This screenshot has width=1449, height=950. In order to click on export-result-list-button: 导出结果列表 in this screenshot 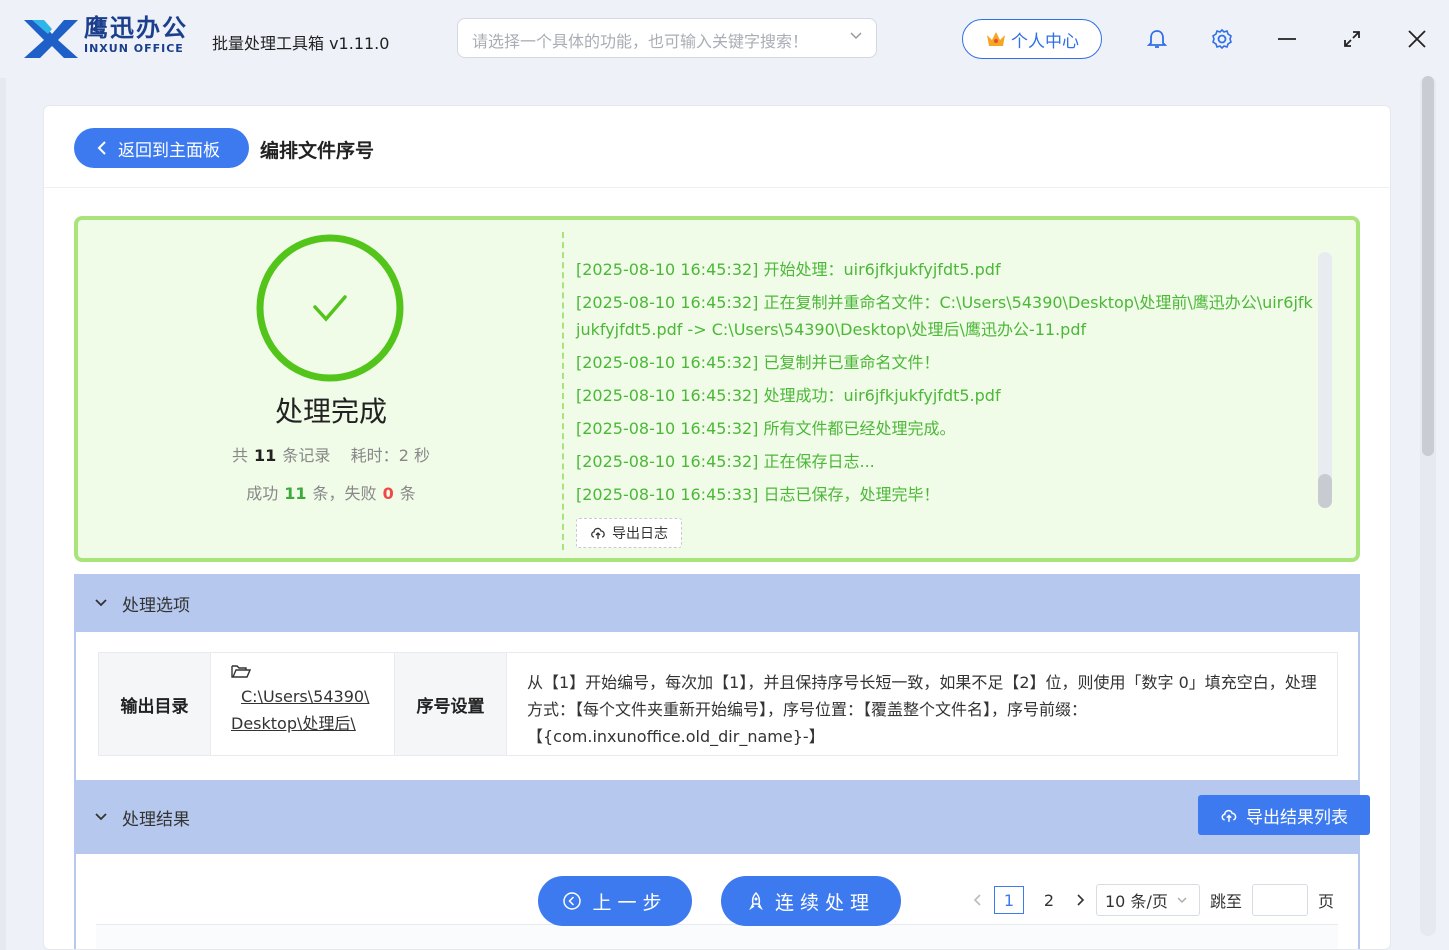, I will do `click(1284, 815)`.